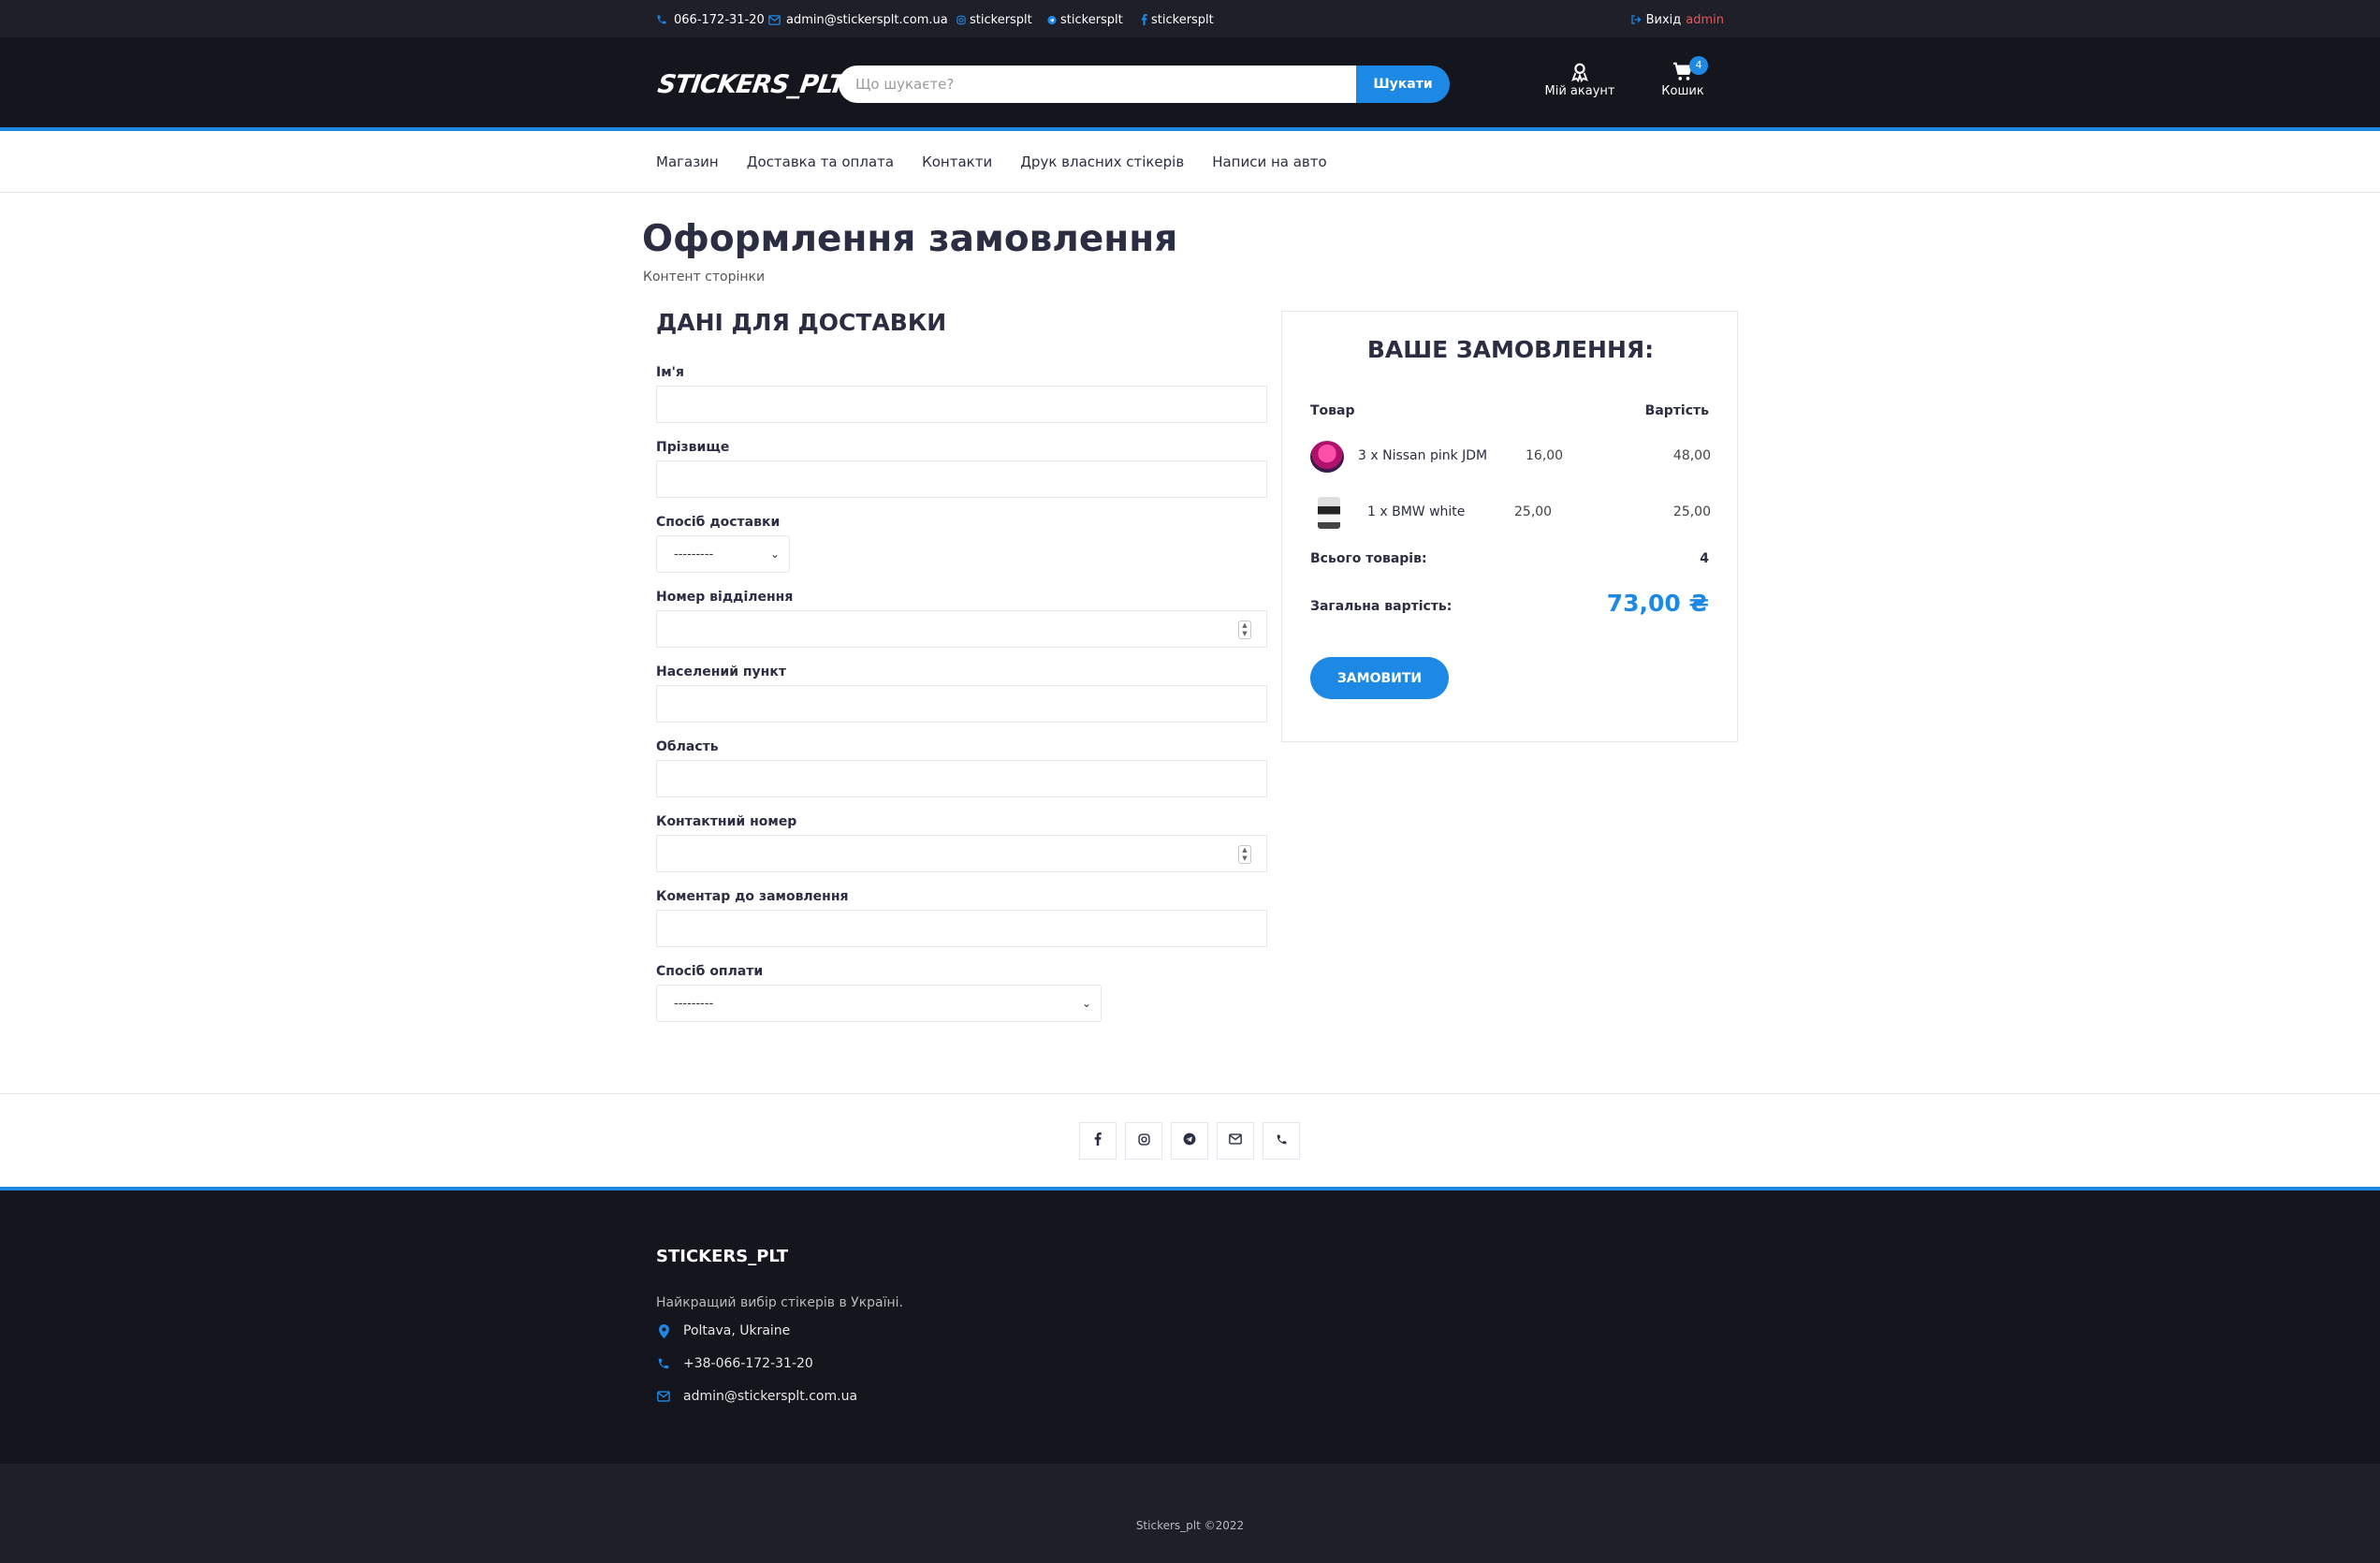 The image size is (2380, 1563). I want to click on logout-label: Вихід, so click(1663, 19).